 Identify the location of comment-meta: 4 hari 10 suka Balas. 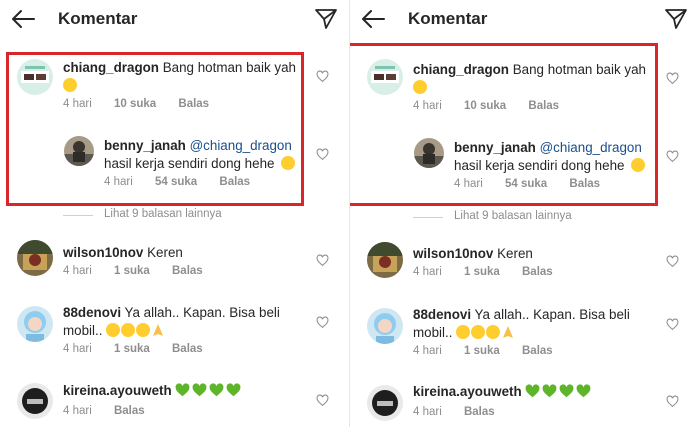
(486, 106).